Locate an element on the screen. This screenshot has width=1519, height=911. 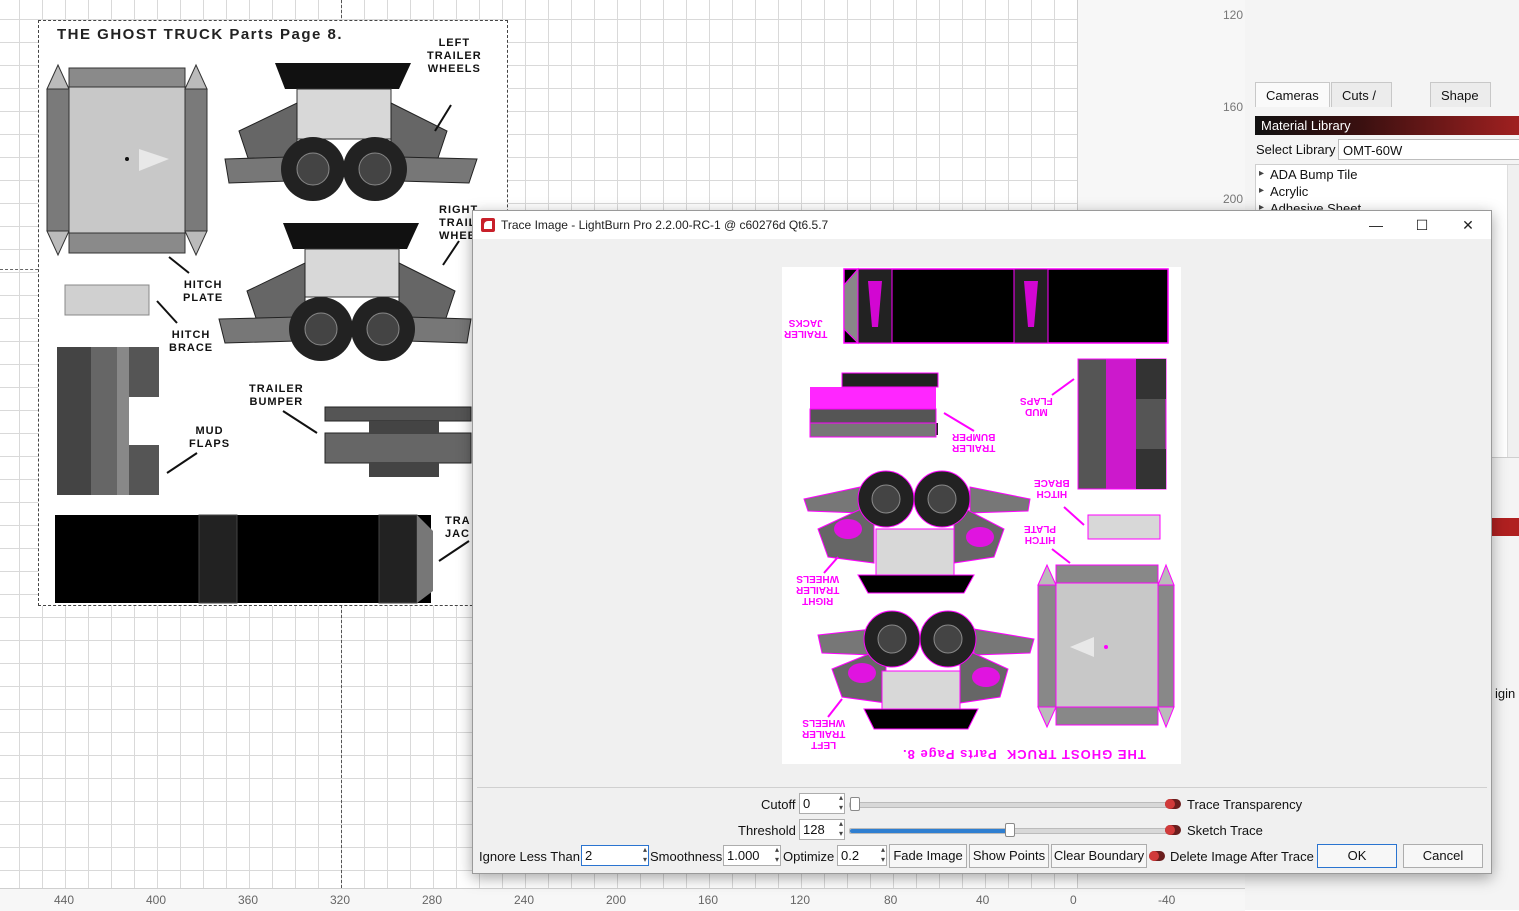
tab-shape-properties: Shape Proper is located at coordinates (1461, 105).